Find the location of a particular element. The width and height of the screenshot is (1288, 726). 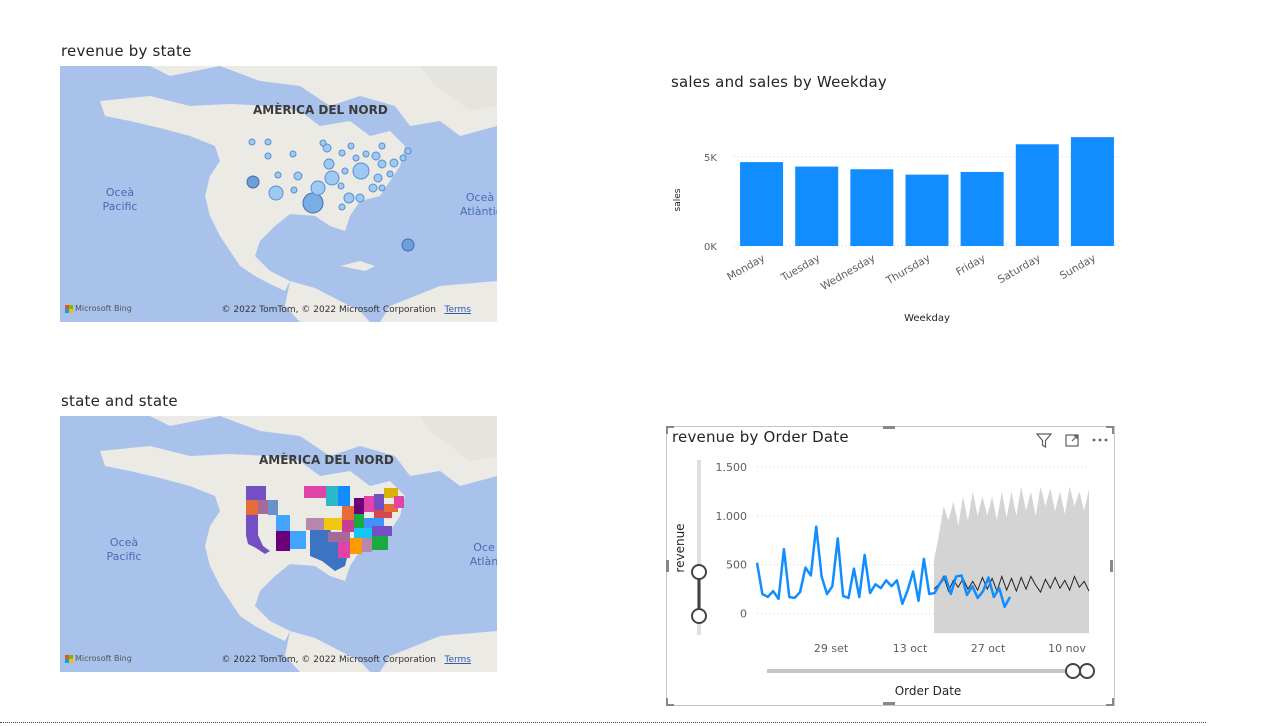

x-tick-label: 13 oct is located at coordinates (910, 648).